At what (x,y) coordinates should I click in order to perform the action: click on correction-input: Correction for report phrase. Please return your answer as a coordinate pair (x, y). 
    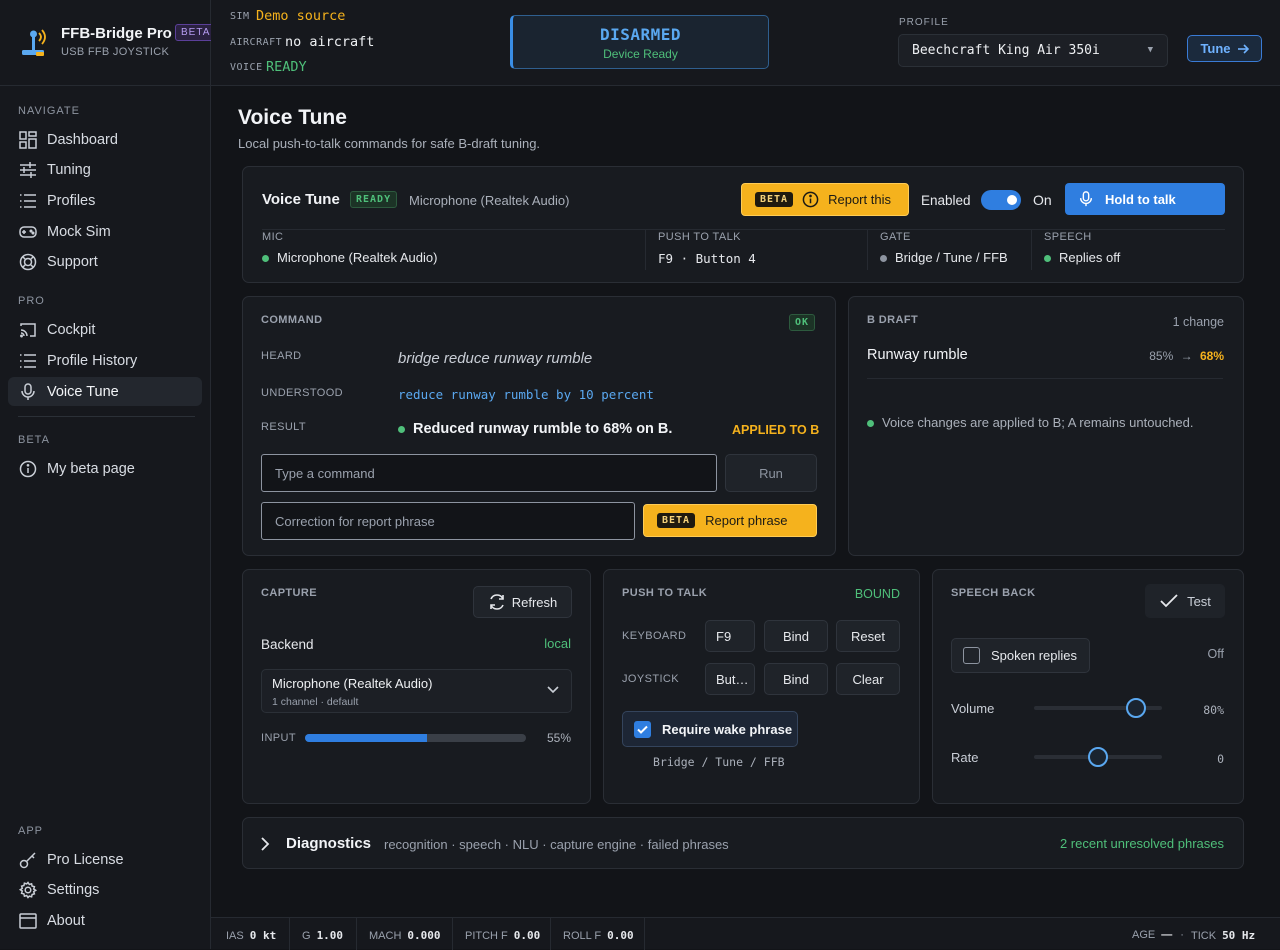
    Looking at the image, I should click on (448, 521).